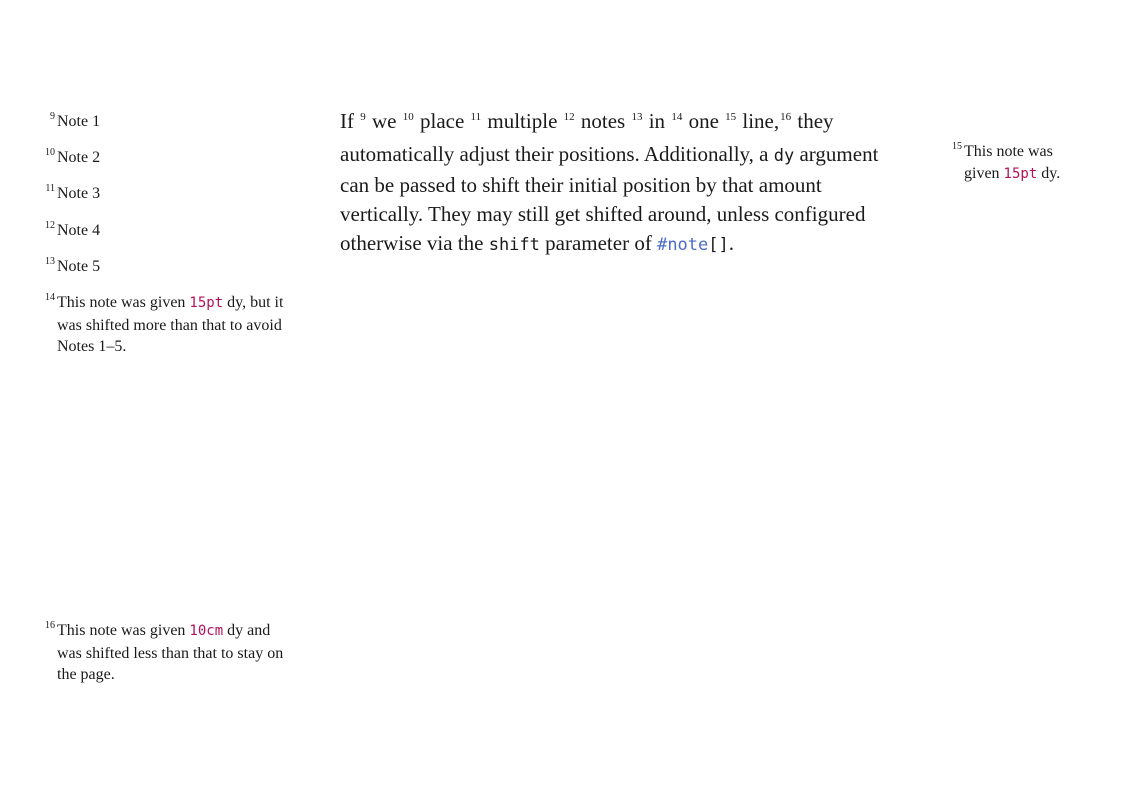  I want to click on note-text: Note 1, so click(79, 121).